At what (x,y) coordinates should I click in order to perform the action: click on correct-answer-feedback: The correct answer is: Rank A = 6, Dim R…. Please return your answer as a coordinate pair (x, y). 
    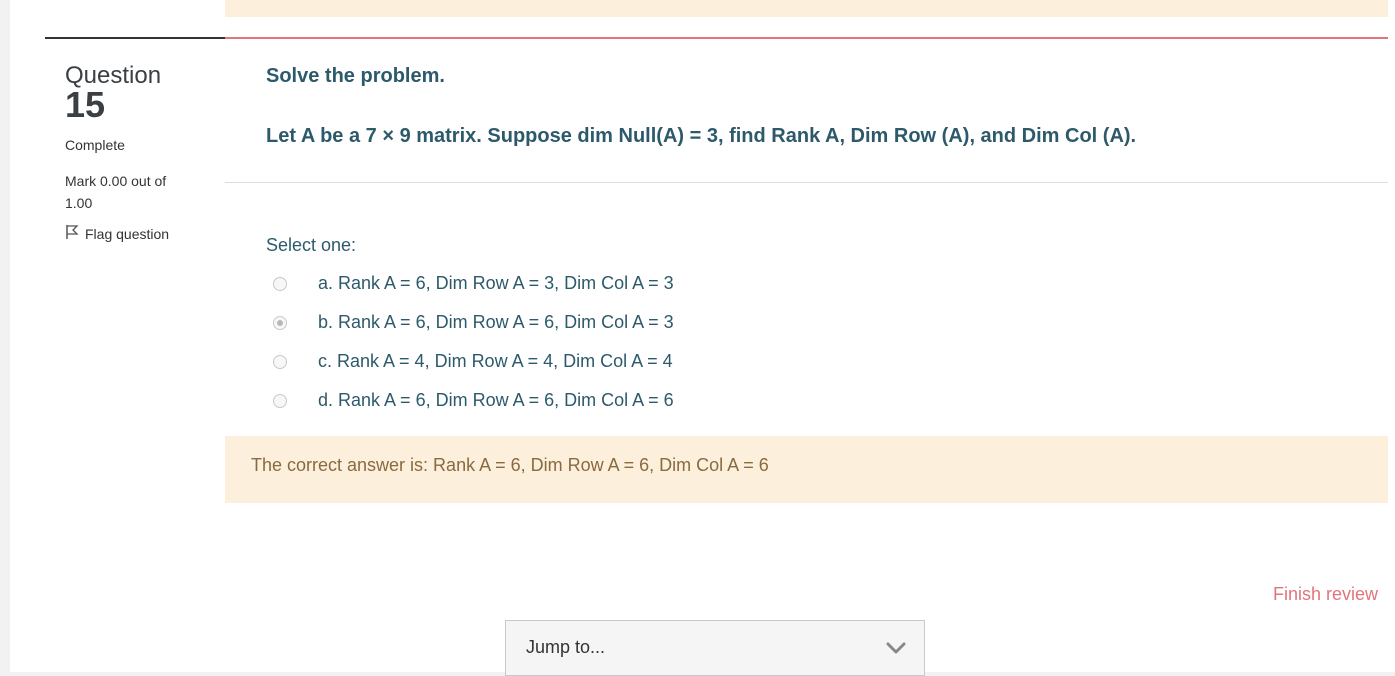
    Looking at the image, I should click on (806, 469).